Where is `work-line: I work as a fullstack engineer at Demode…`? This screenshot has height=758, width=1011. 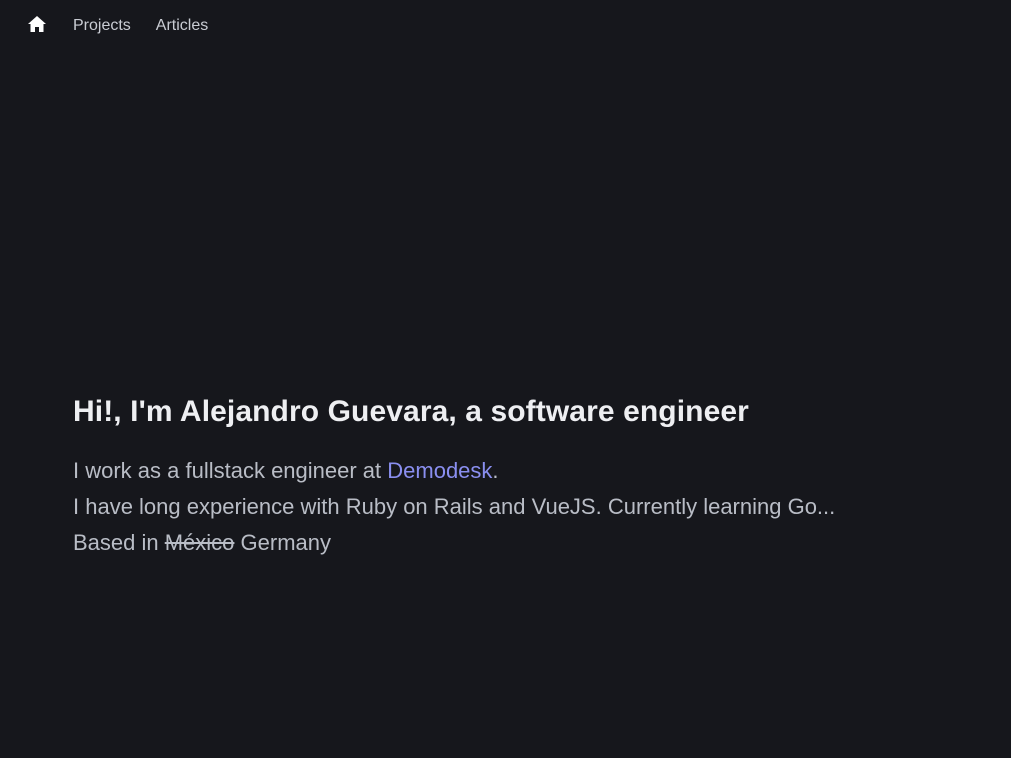 work-line: I work as a fullstack engineer at Demode… is located at coordinates (523, 471).